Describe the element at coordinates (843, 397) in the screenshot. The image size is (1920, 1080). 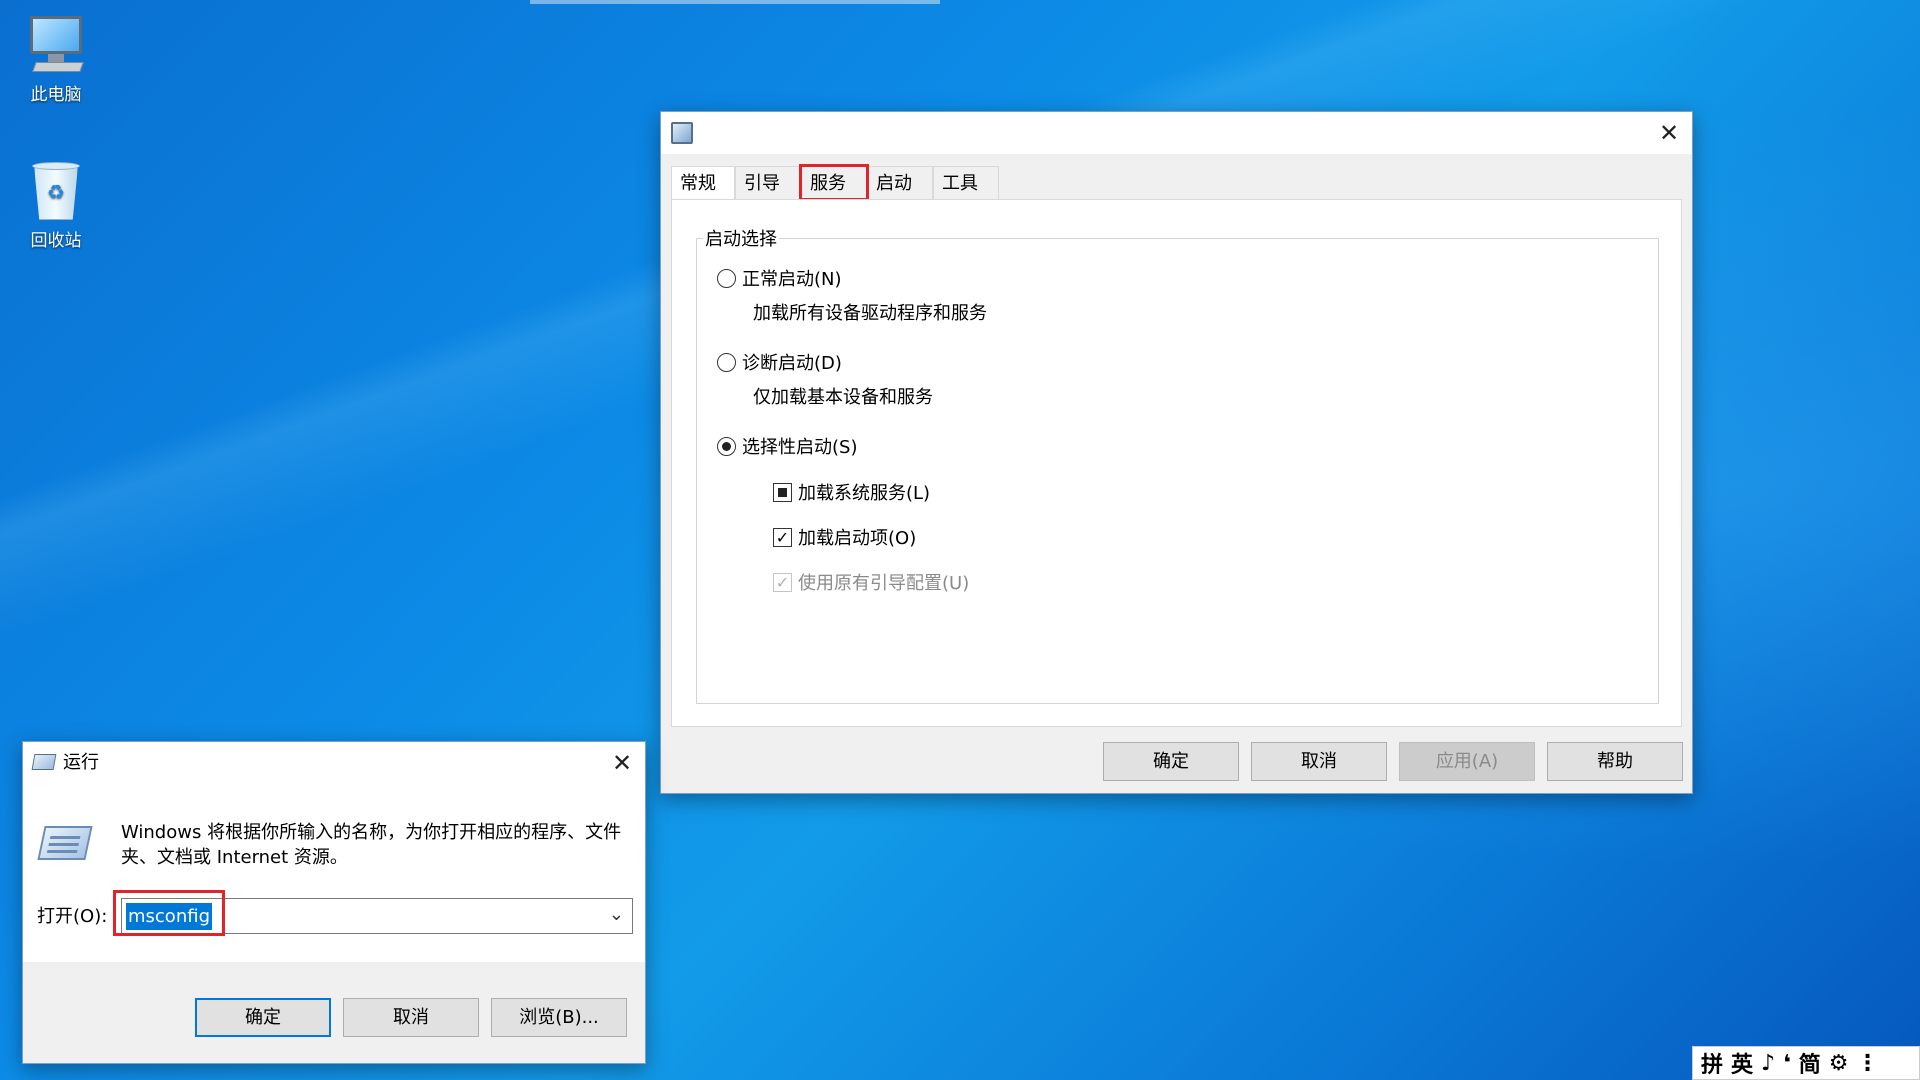
I see `diagnostic-startup-desc: 仅加载基本设备和服务` at that location.